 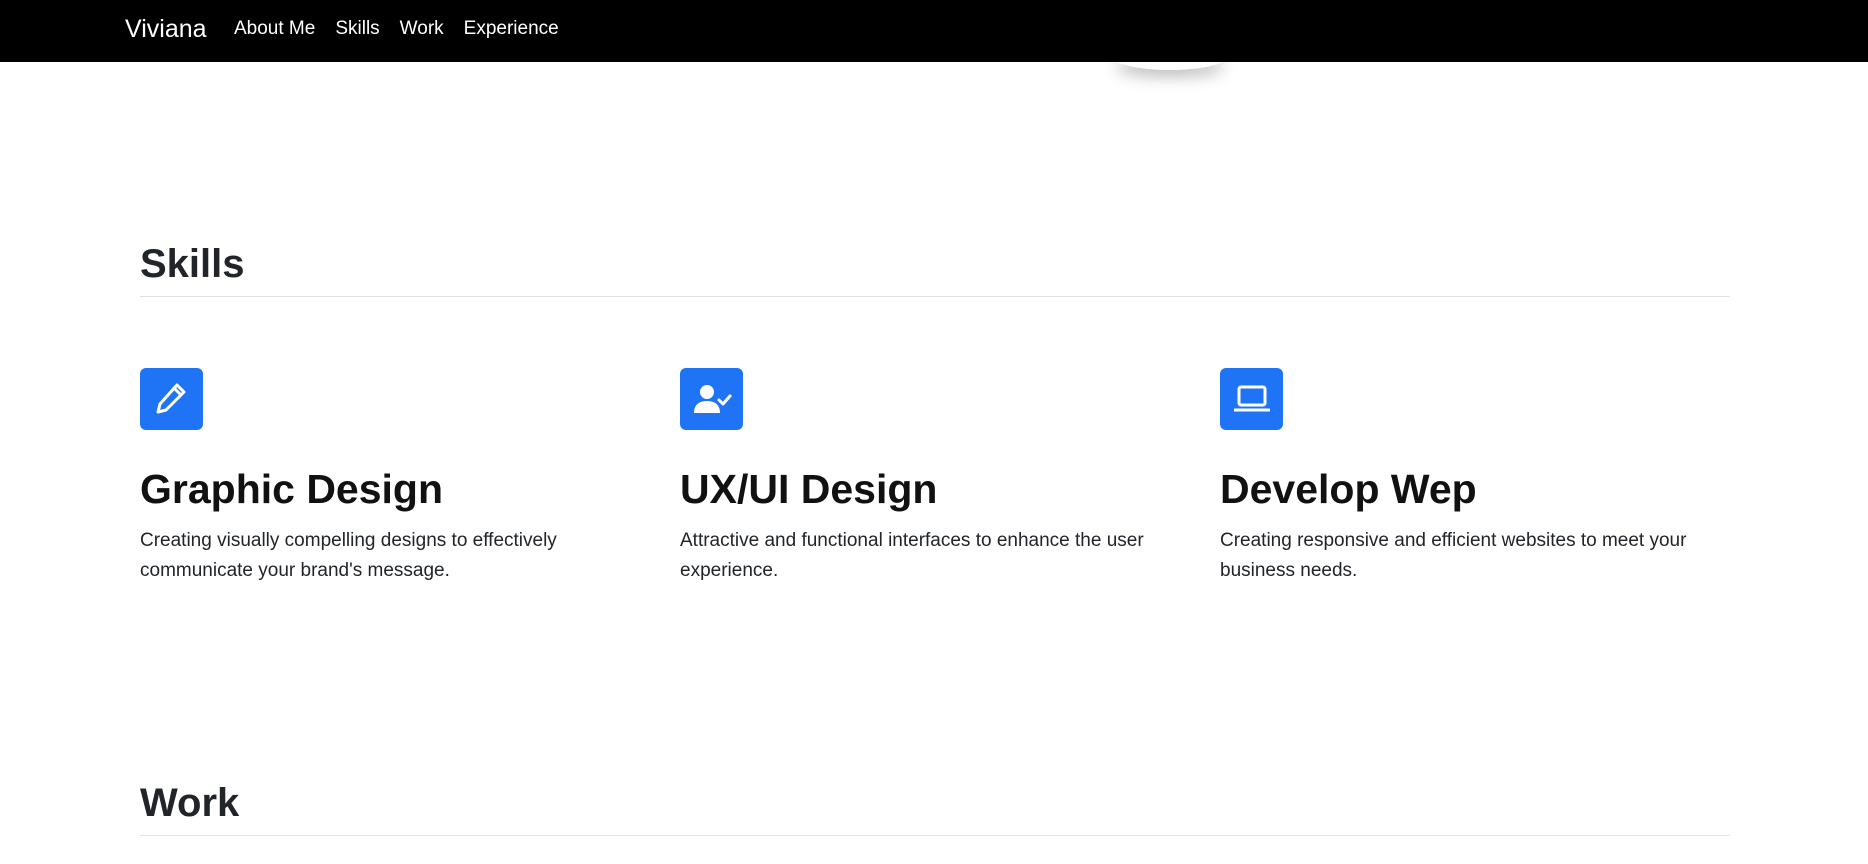 I want to click on skill-title: Develop Wep, so click(x=1348, y=489).